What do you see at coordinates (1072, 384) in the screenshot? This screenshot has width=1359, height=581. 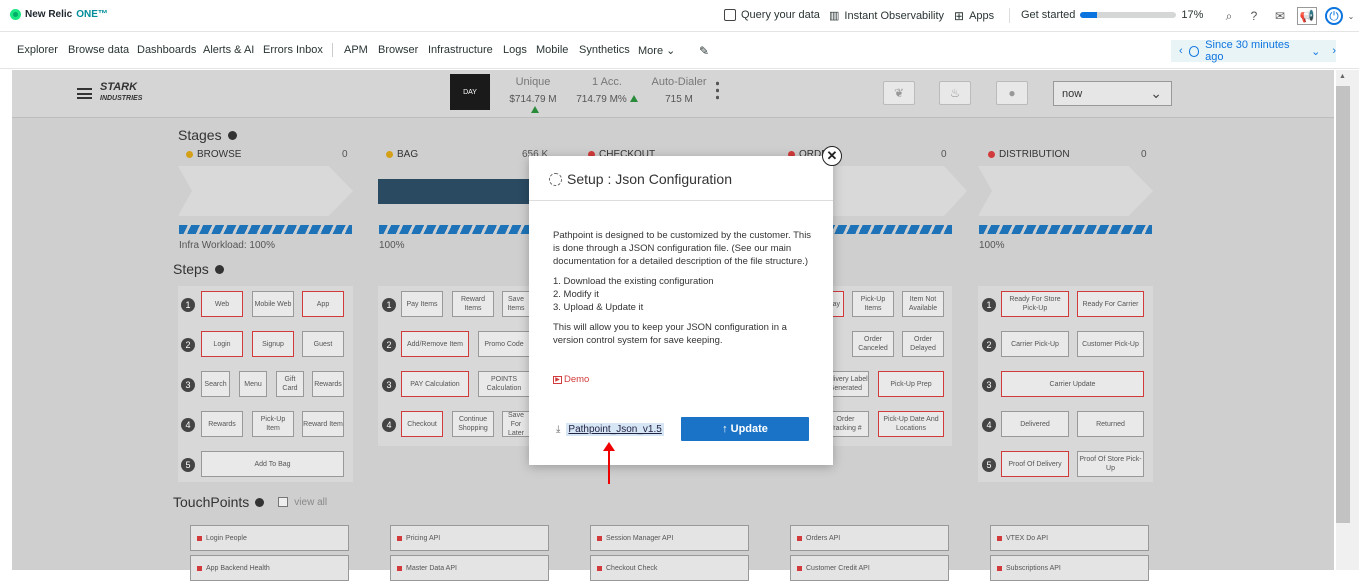 I see `step-box: Carrier Update` at bounding box center [1072, 384].